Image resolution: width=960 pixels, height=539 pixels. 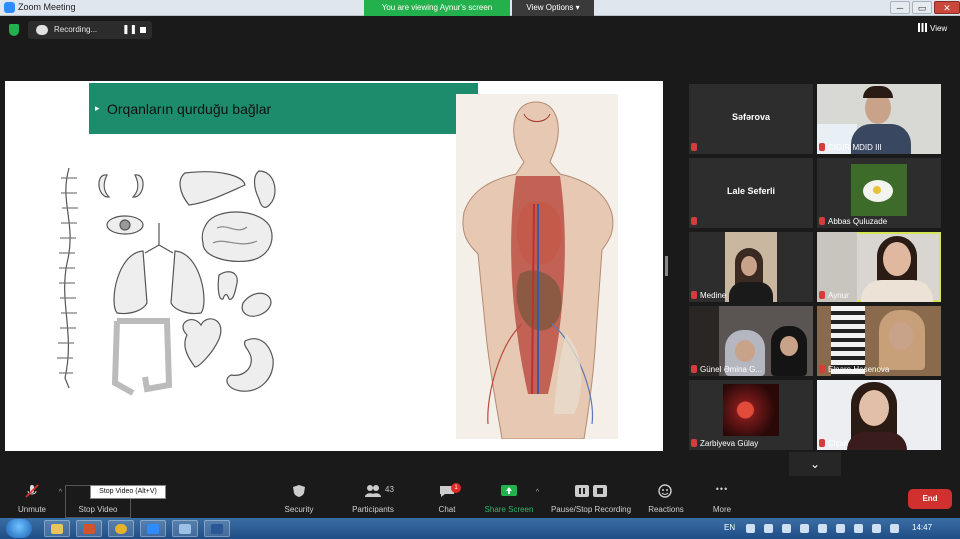 I want to click on taskbar-app, so click(x=185, y=528).